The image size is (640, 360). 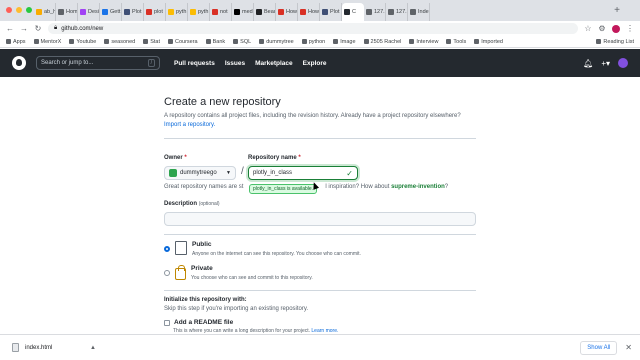 I want to click on browser-tab: C, so click(x=353, y=12).